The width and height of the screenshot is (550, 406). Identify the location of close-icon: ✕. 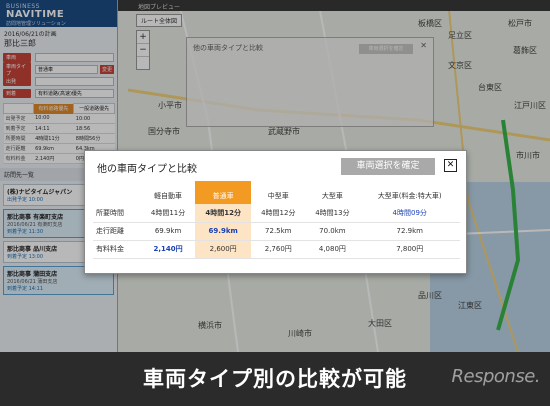
(450, 165).